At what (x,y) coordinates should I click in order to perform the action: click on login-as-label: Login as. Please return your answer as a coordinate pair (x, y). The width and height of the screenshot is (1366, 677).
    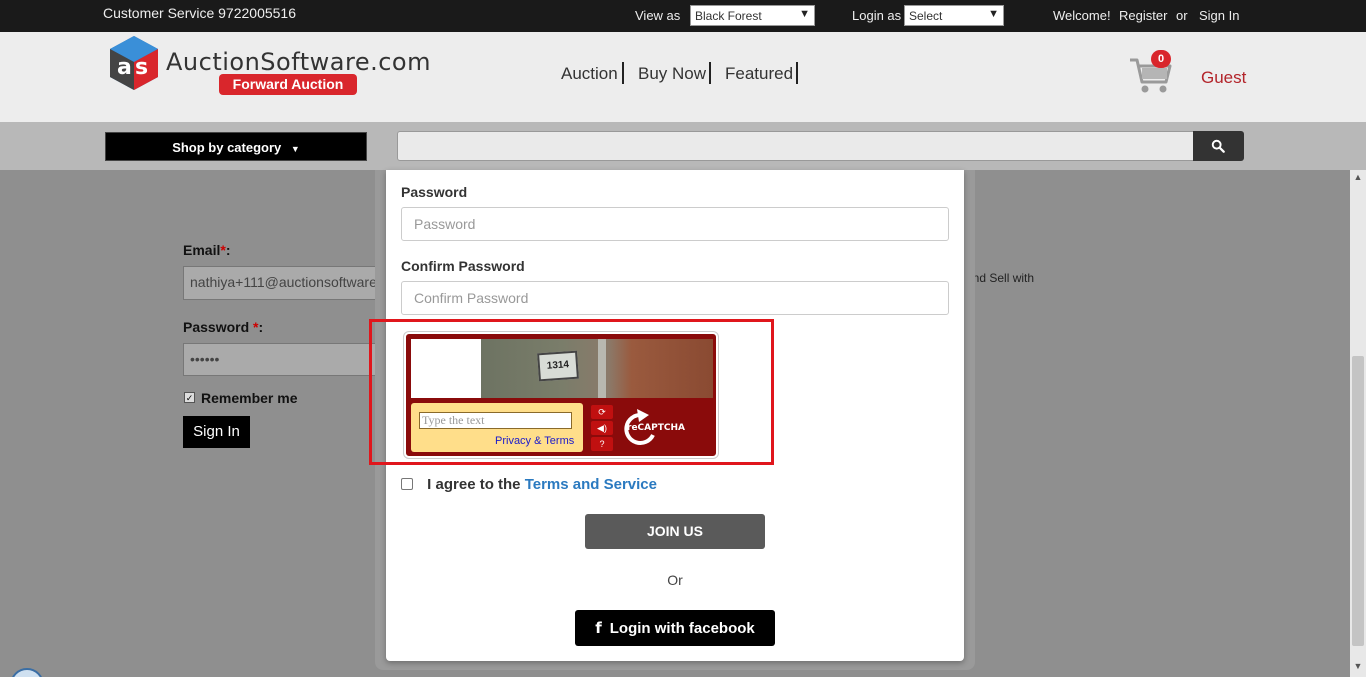
    Looking at the image, I should click on (877, 15).